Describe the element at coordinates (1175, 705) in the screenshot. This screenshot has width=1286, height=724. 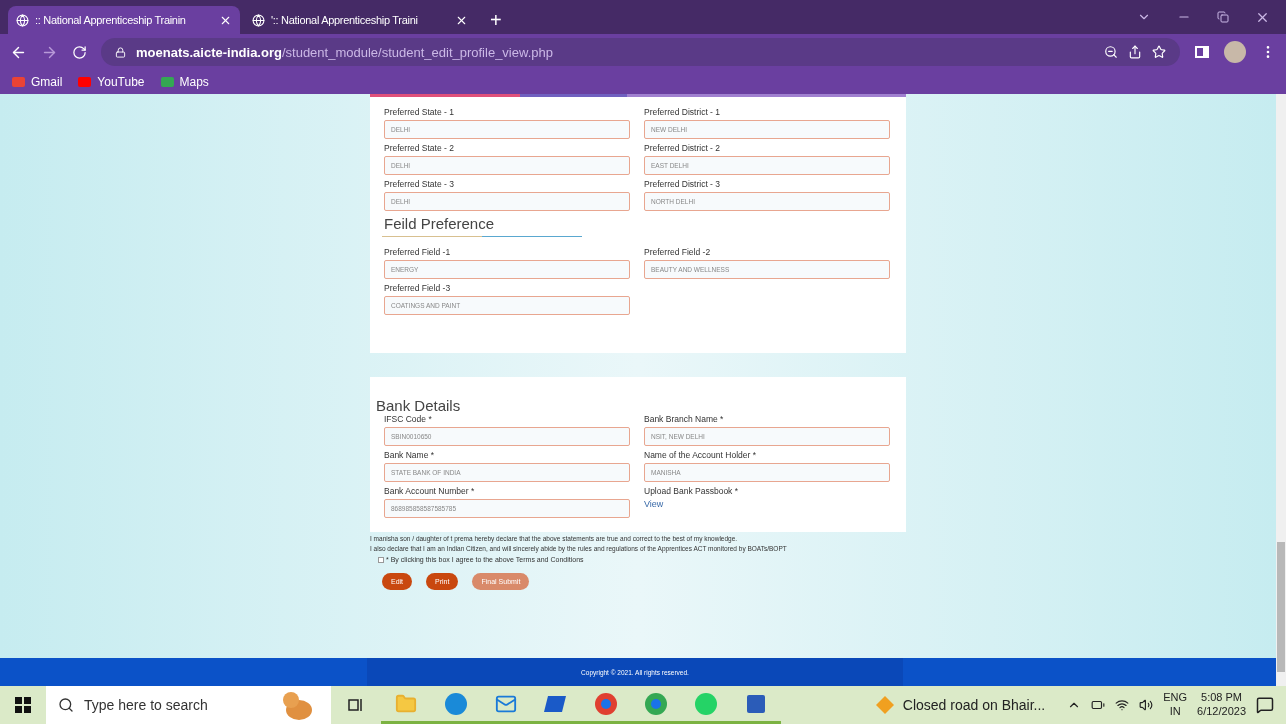
I see `language-indicator: ENG IN` at that location.